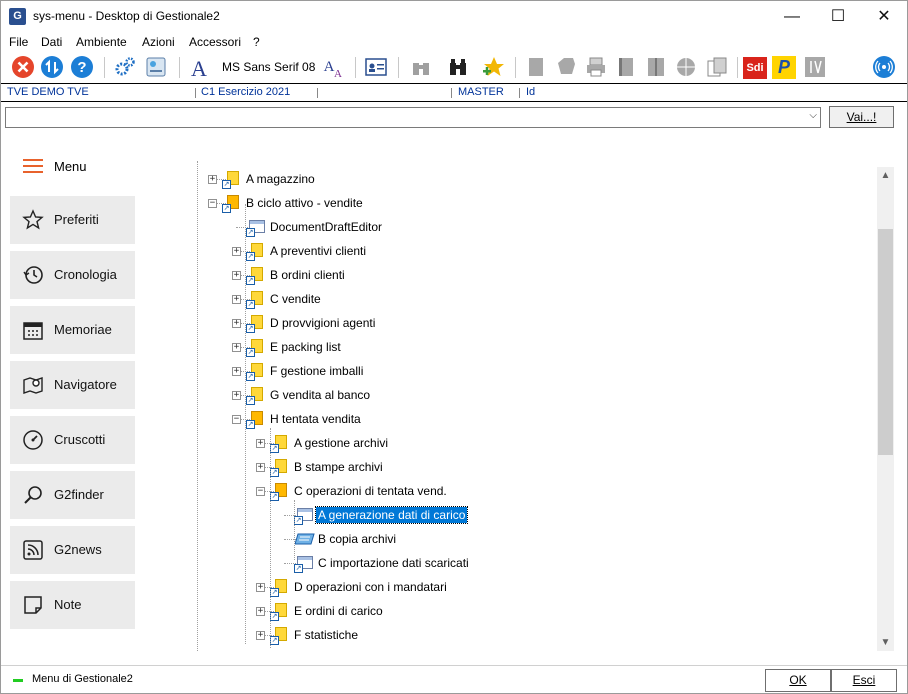 Image resolution: width=908 pixels, height=694 pixels. I want to click on tree-node: + ↗ F statistiche, so click(531, 635).